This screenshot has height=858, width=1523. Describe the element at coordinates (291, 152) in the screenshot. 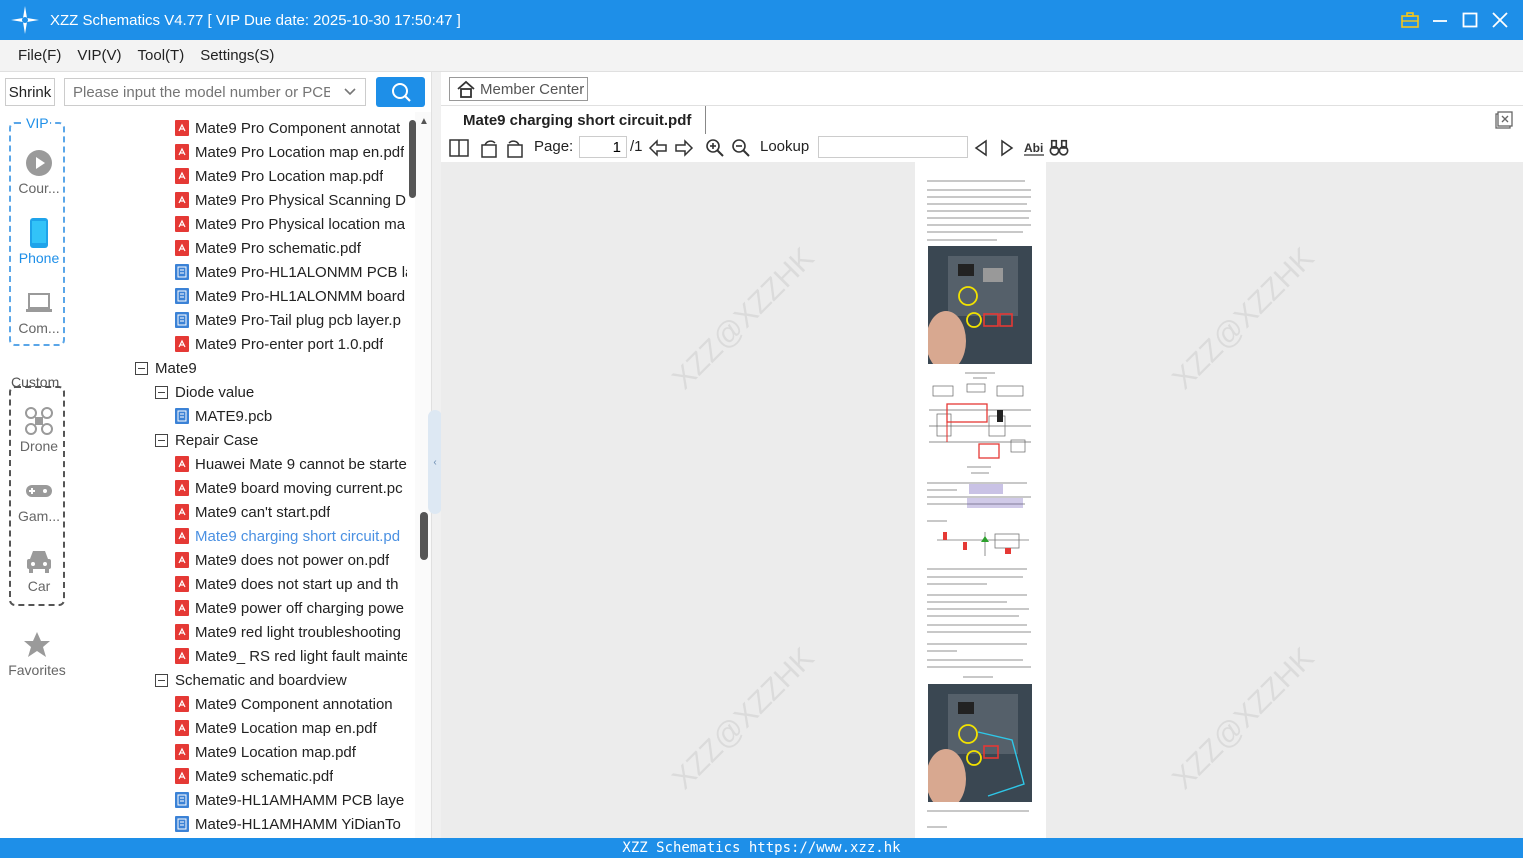

I see `tree-file: Mate9 Pro Location map en.pdf` at that location.